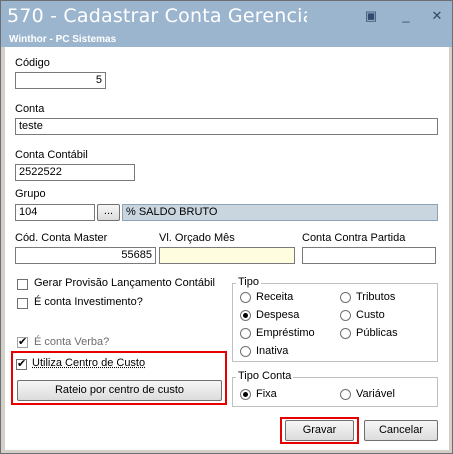  I want to click on cod-conta-master-field: 55685, so click(85, 255).